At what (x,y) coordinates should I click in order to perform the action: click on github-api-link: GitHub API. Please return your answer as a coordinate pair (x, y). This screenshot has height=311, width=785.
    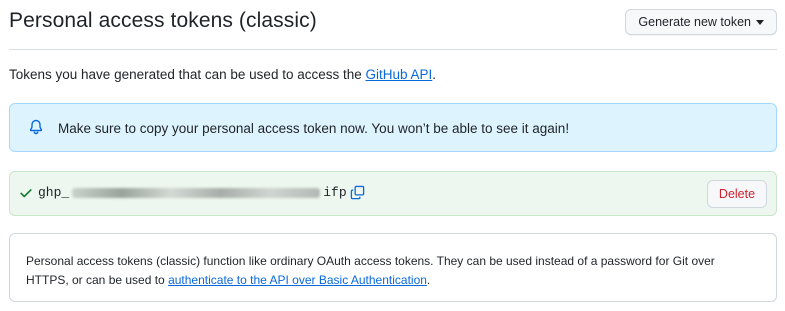
    Looking at the image, I should click on (399, 74).